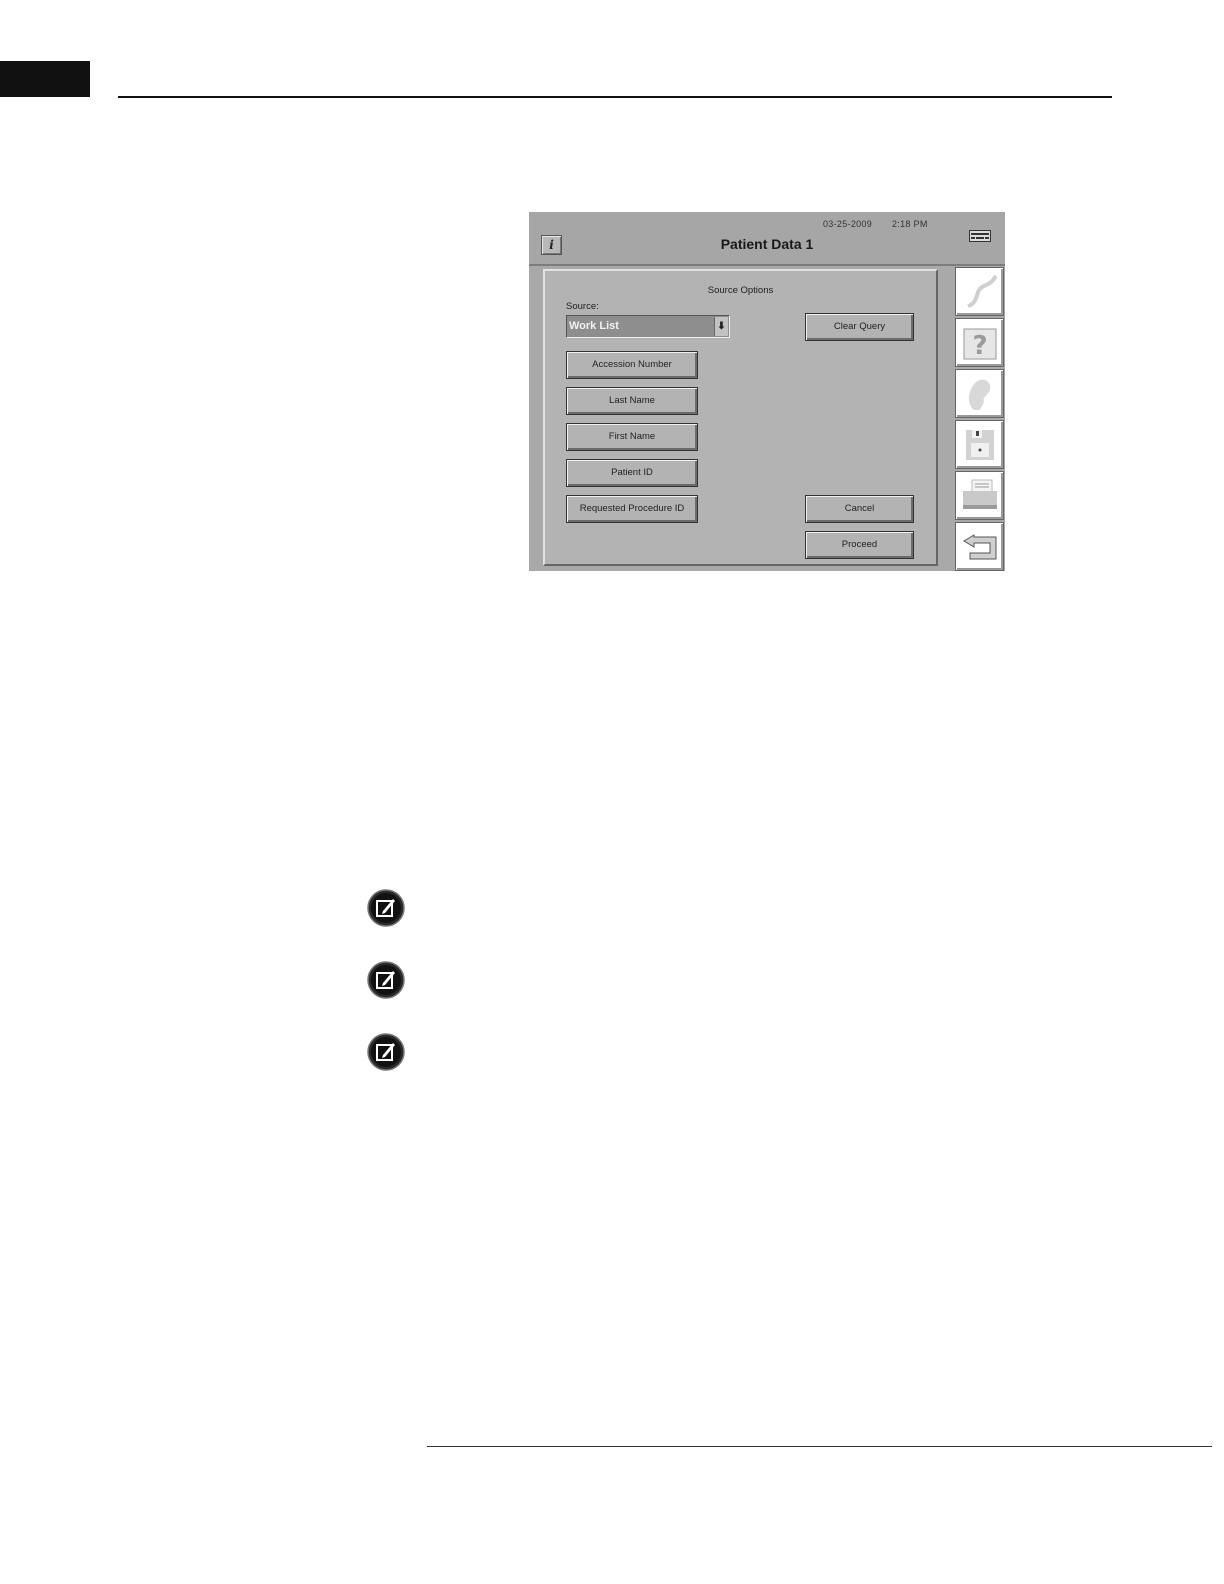 This screenshot has height=1584, width=1224. What do you see at coordinates (594, 326) in the screenshot?
I see `source-select-value: Work List` at bounding box center [594, 326].